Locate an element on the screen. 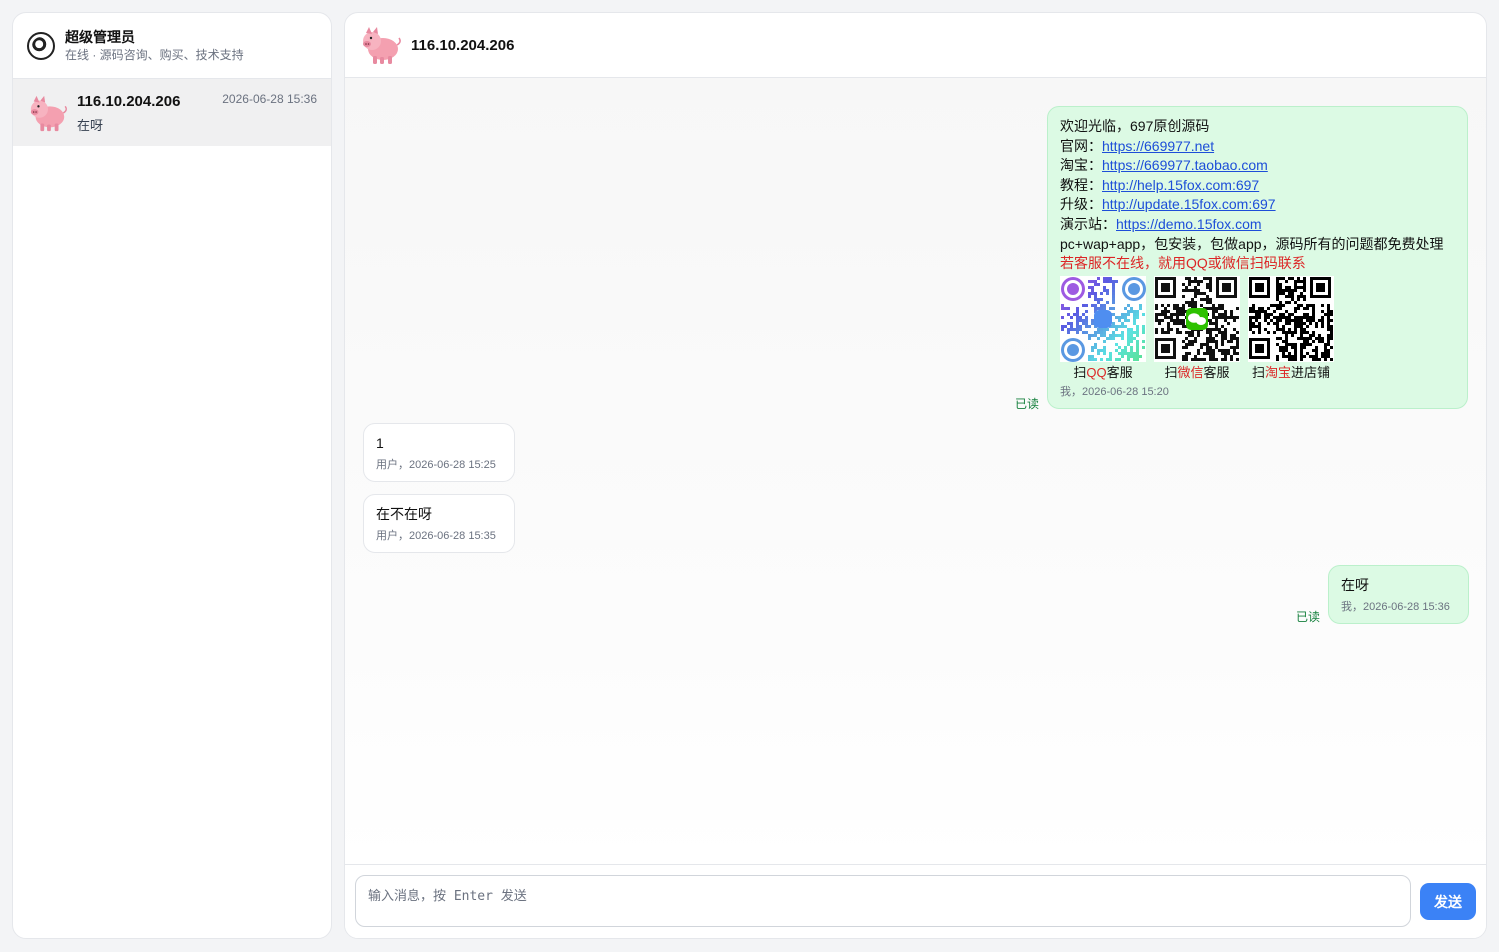  upgrade-line: 升级：http://update.15fox.com:697 is located at coordinates (1168, 204).